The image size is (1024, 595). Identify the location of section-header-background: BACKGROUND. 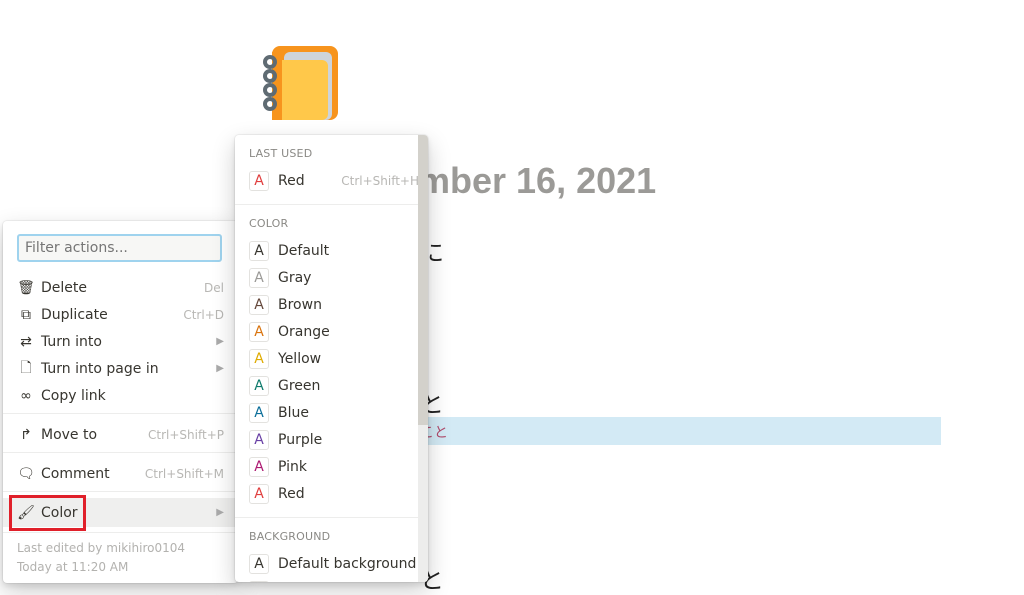
(290, 536).